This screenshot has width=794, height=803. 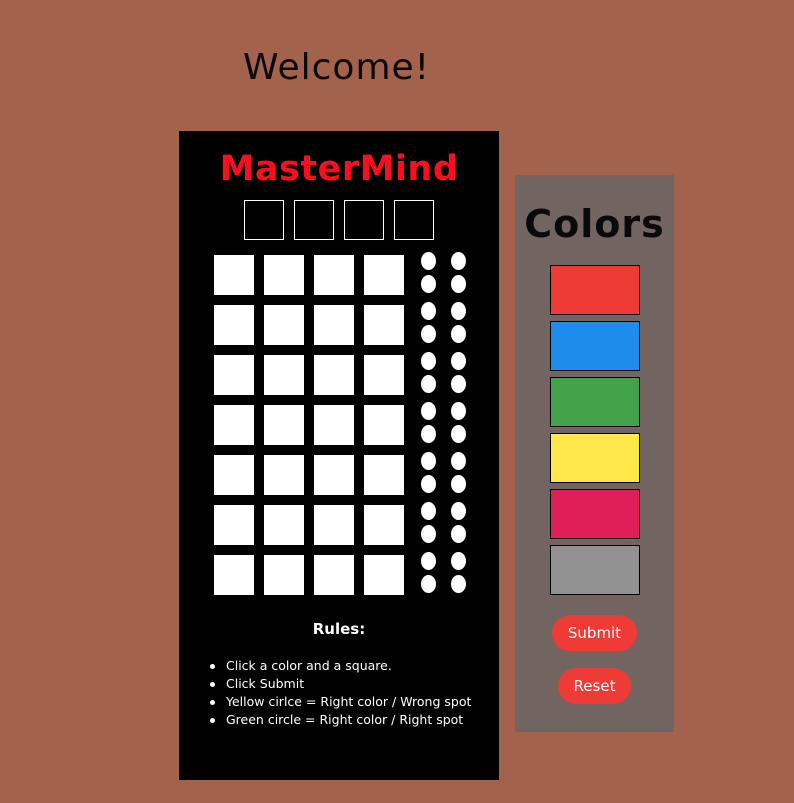 I want to click on rules-title: Rules:, so click(x=339, y=629).